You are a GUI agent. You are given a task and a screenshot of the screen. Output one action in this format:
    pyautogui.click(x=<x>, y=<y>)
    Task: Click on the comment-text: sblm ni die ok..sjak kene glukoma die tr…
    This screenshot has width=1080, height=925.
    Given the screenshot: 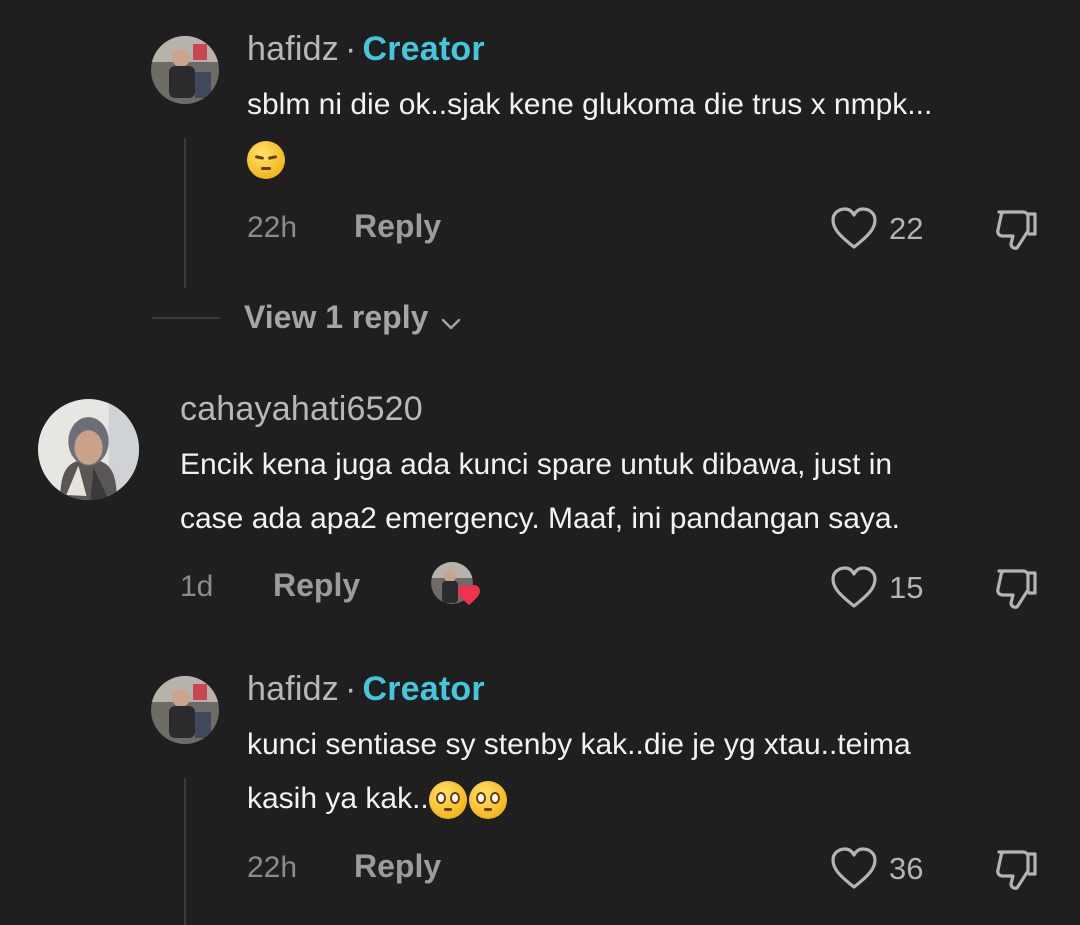 What is the action you would take?
    pyautogui.click(x=589, y=105)
    